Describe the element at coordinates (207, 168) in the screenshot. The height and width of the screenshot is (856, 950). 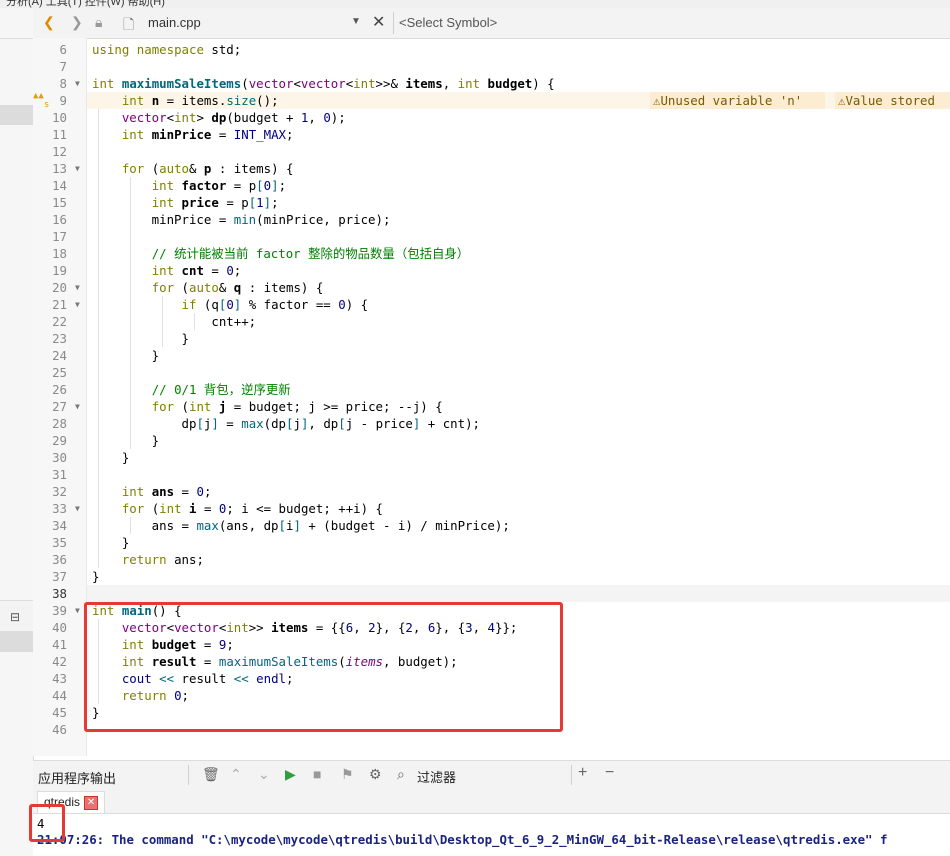
I see `code-text: for (auto& p : items) {` at that location.